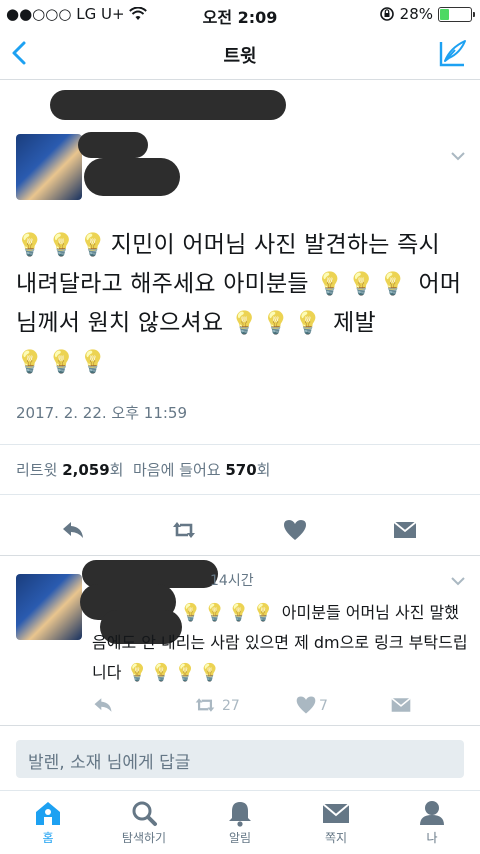 The image size is (480, 854). What do you see at coordinates (240, 14) in the screenshot?
I see `status-bar: ●●○○○ LG U+ 오전 2:09 28%` at bounding box center [240, 14].